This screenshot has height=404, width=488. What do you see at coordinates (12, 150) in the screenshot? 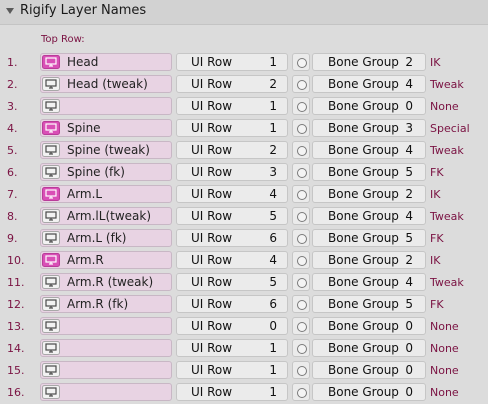
I see `row-index: 5.` at bounding box center [12, 150].